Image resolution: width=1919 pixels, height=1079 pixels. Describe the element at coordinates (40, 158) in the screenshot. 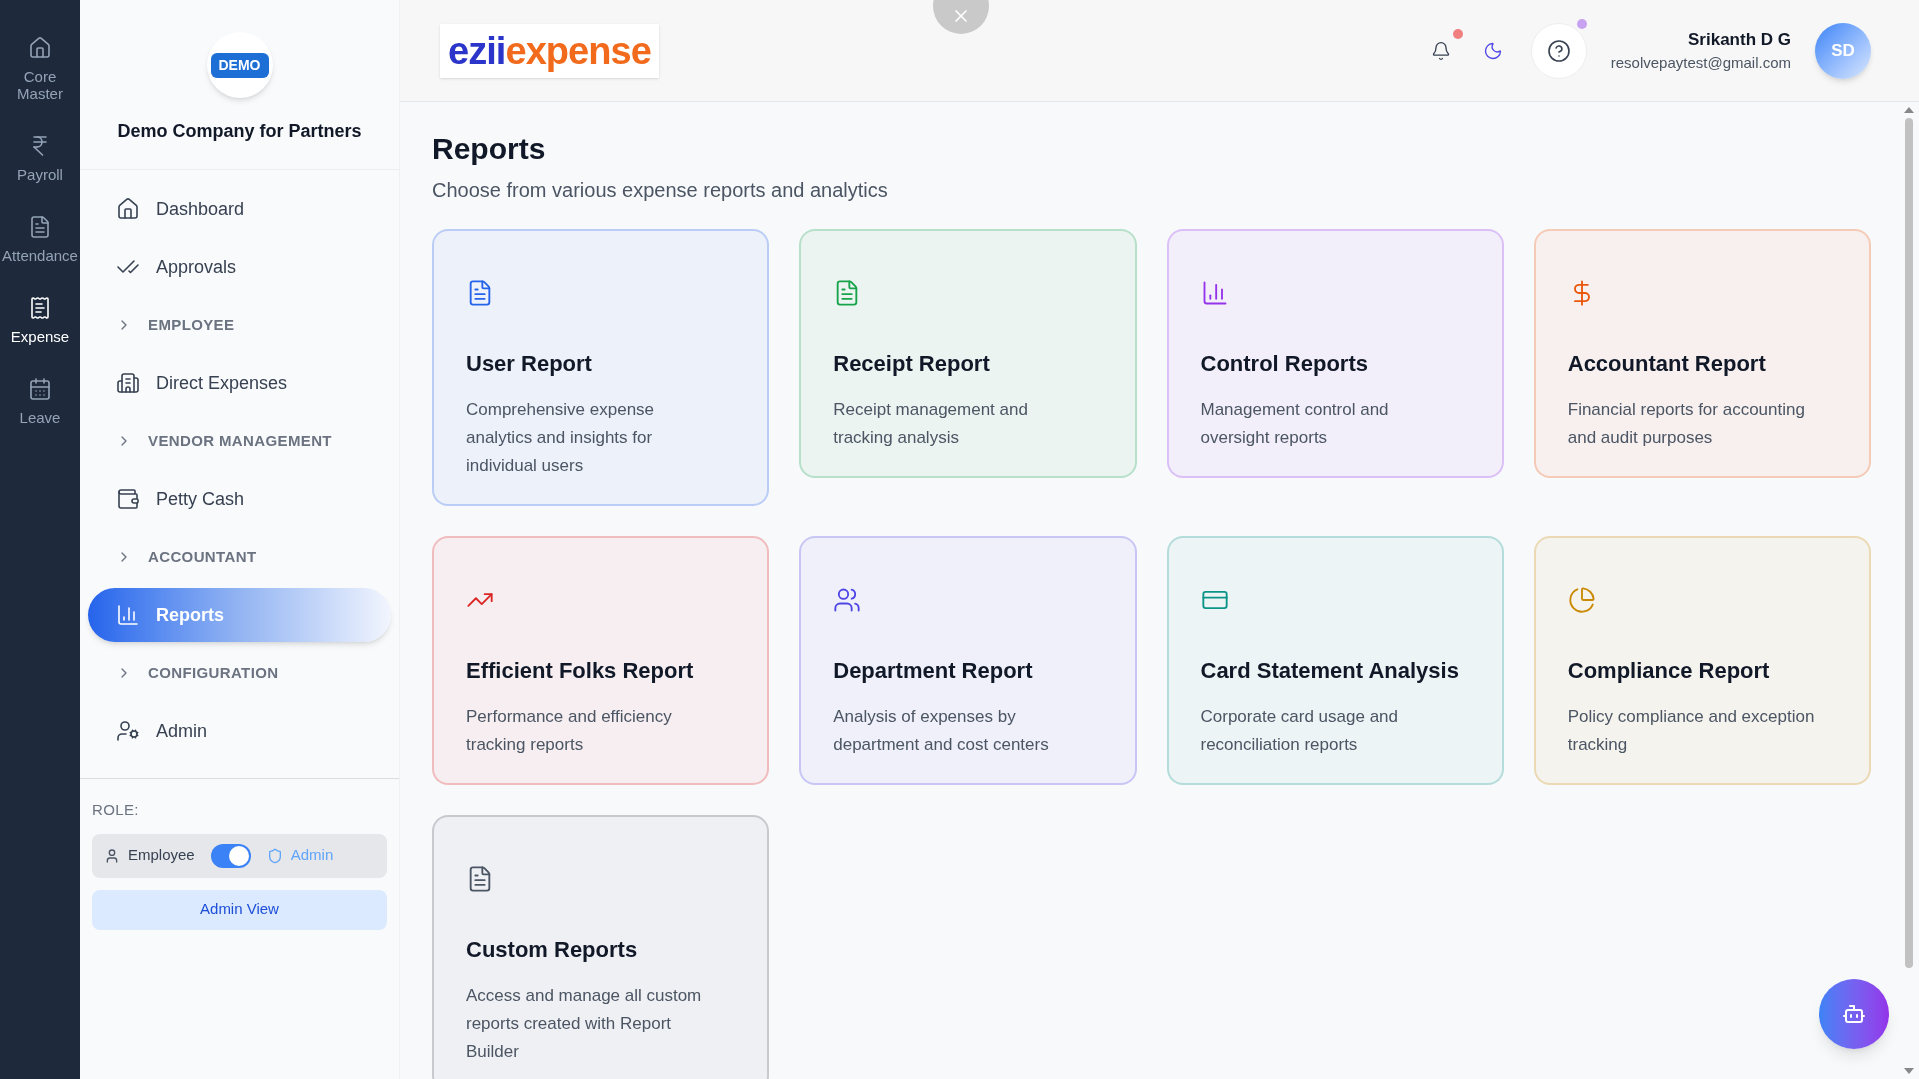

I see `rail-item: Payroll` at that location.